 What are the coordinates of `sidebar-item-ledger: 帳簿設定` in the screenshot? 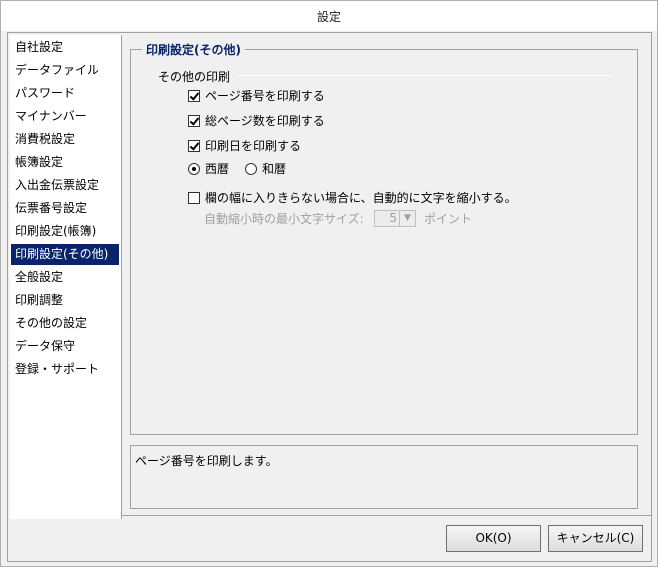 It's located at (65, 162).